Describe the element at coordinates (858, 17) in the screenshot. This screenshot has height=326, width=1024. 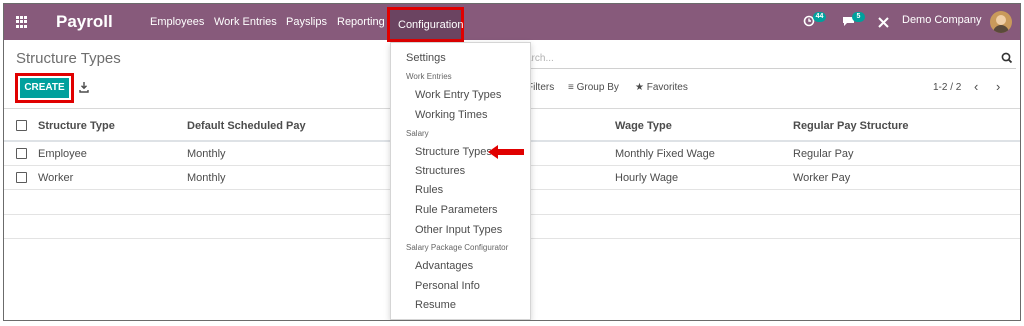
I see `message-badge: 5` at that location.